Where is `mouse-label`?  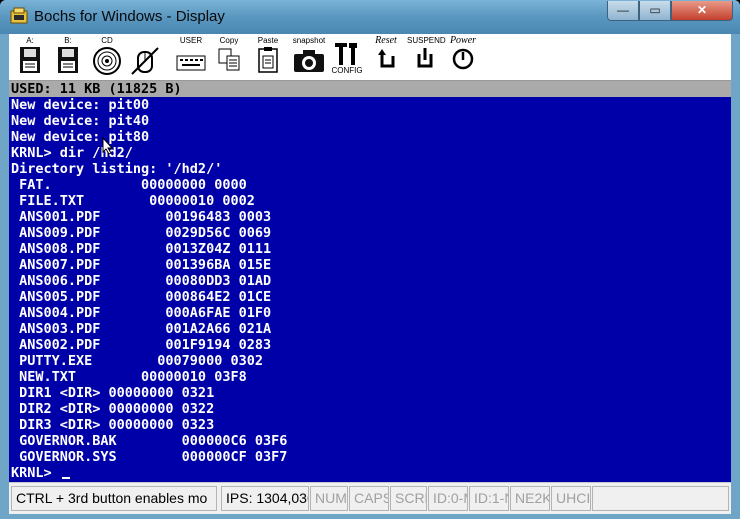 mouse-label is located at coordinates (145, 41).